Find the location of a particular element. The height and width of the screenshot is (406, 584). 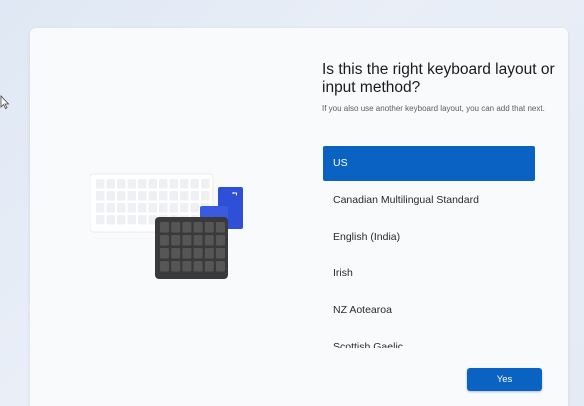

keyboard-keypad-illustration is located at coordinates (166, 226).